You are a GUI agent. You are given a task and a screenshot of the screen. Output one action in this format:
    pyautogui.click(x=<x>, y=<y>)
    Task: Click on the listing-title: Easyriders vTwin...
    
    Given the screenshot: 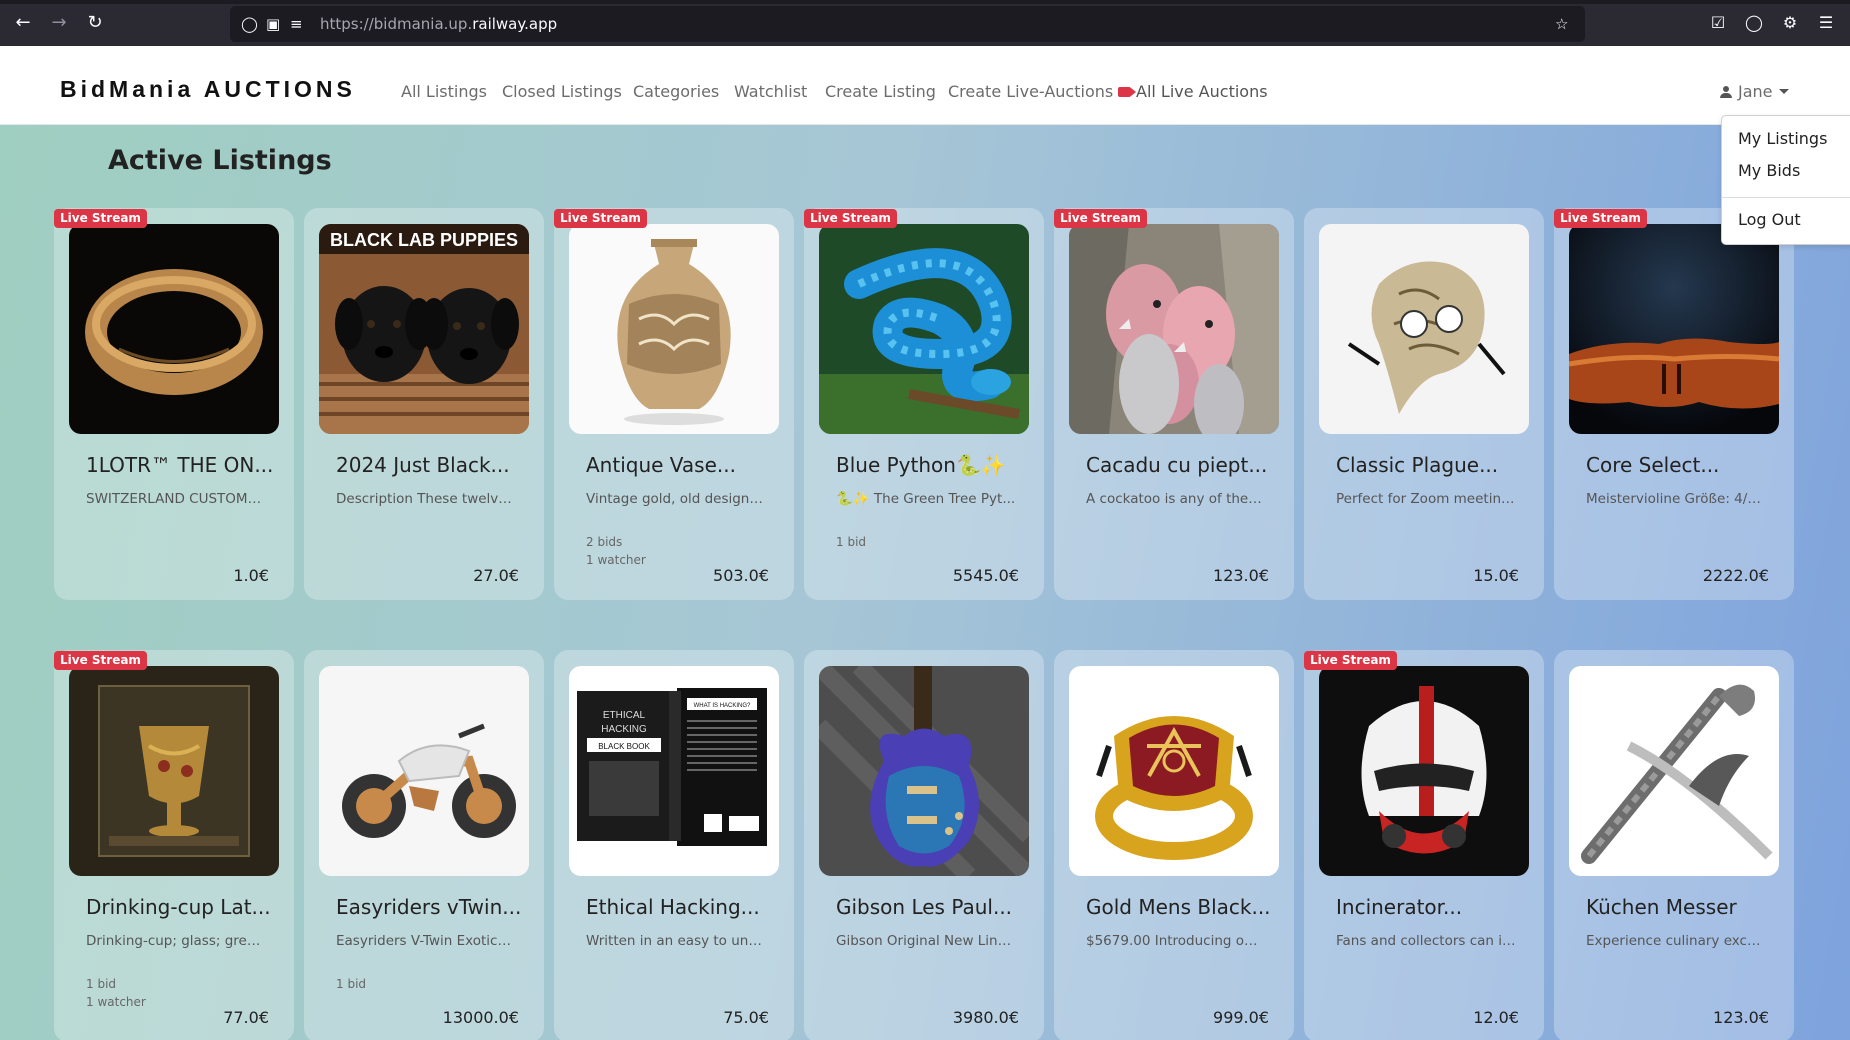 What is the action you would take?
    pyautogui.click(x=436, y=907)
    